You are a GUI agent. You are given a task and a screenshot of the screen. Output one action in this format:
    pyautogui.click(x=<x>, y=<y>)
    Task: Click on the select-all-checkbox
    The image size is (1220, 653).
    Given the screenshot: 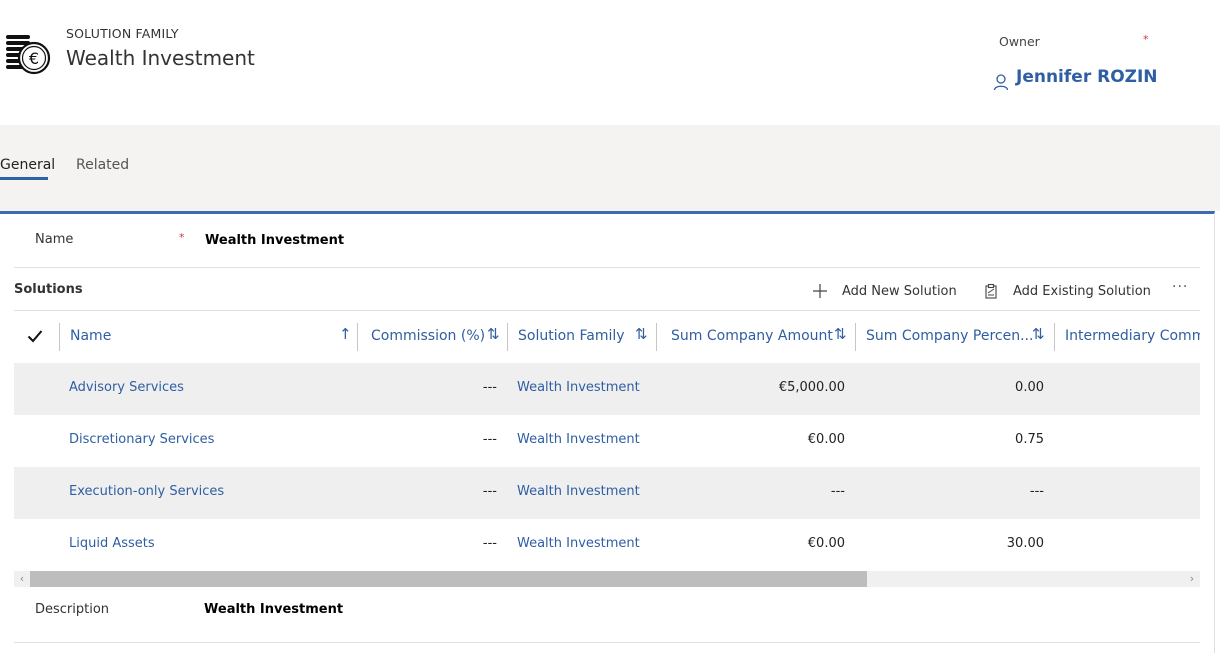 What is the action you would take?
    pyautogui.click(x=36, y=336)
    